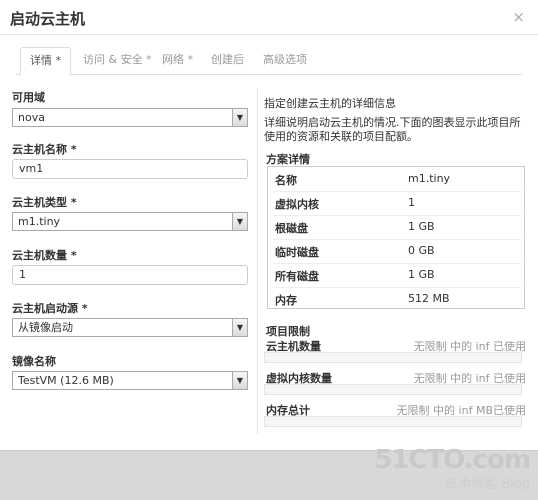  What do you see at coordinates (66, 380) in the screenshot?
I see `image-name-value: TestVM (12.6 MB)` at bounding box center [66, 380].